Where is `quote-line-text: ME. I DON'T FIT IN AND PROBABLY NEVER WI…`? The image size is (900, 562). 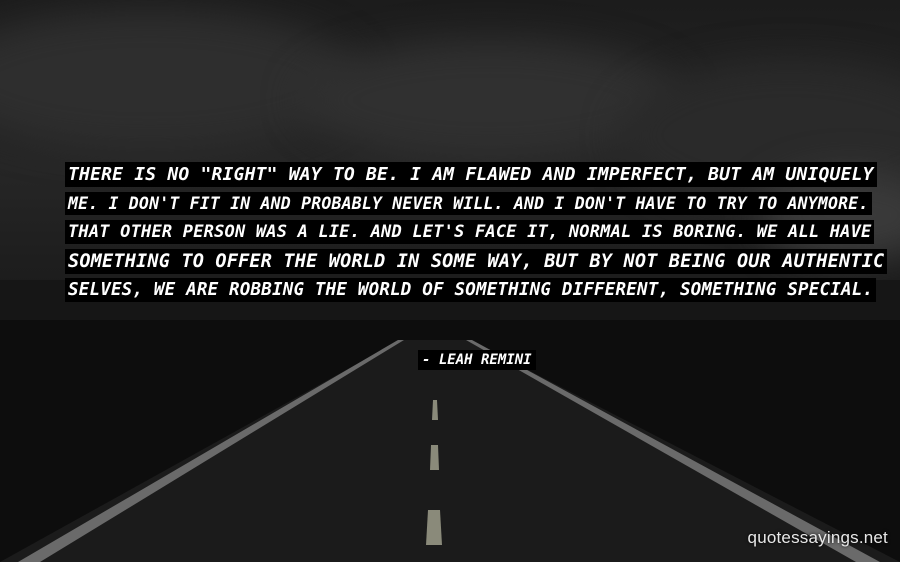
quote-line-text: ME. I DON'T FIT IN AND PROBABLY NEVER WI… is located at coordinates (468, 203).